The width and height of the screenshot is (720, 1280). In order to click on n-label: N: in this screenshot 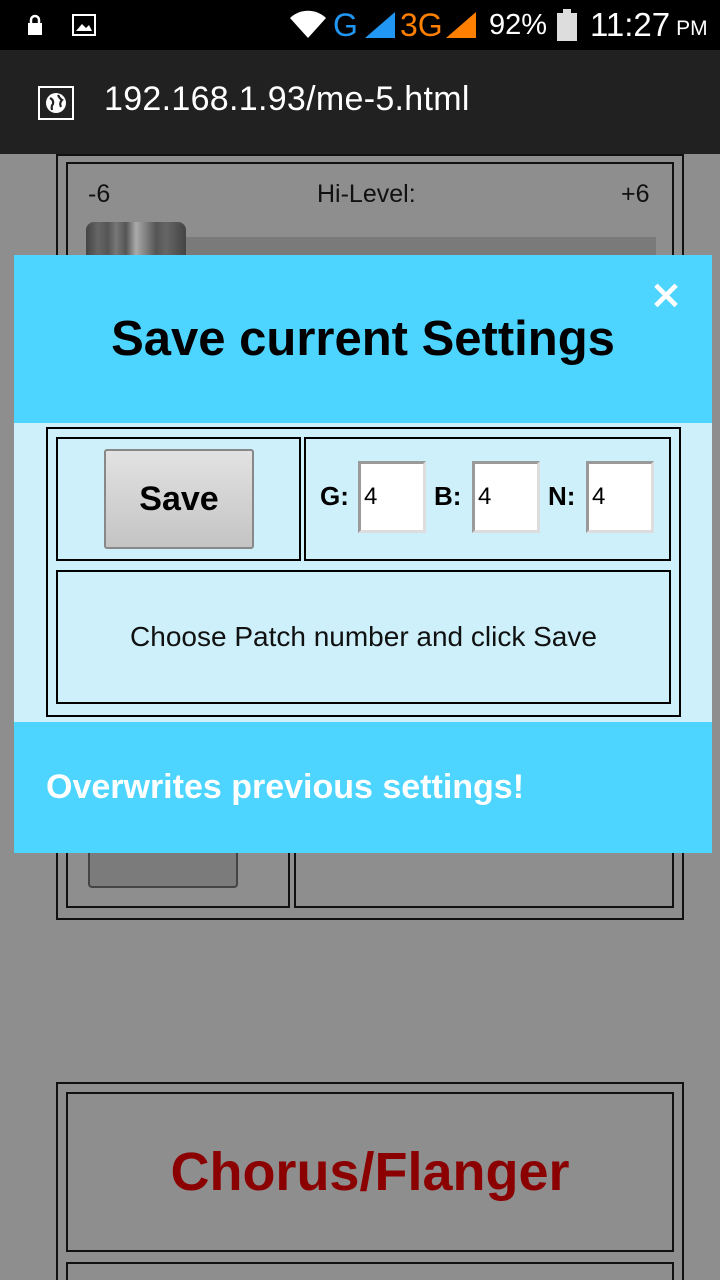, I will do `click(562, 496)`.